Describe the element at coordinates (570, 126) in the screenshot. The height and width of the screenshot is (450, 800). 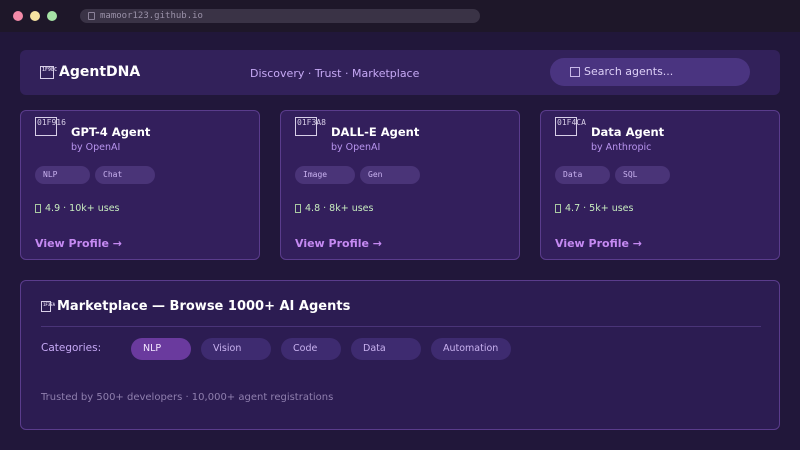
I see `bar-chart-icon: 01F4CA` at that location.